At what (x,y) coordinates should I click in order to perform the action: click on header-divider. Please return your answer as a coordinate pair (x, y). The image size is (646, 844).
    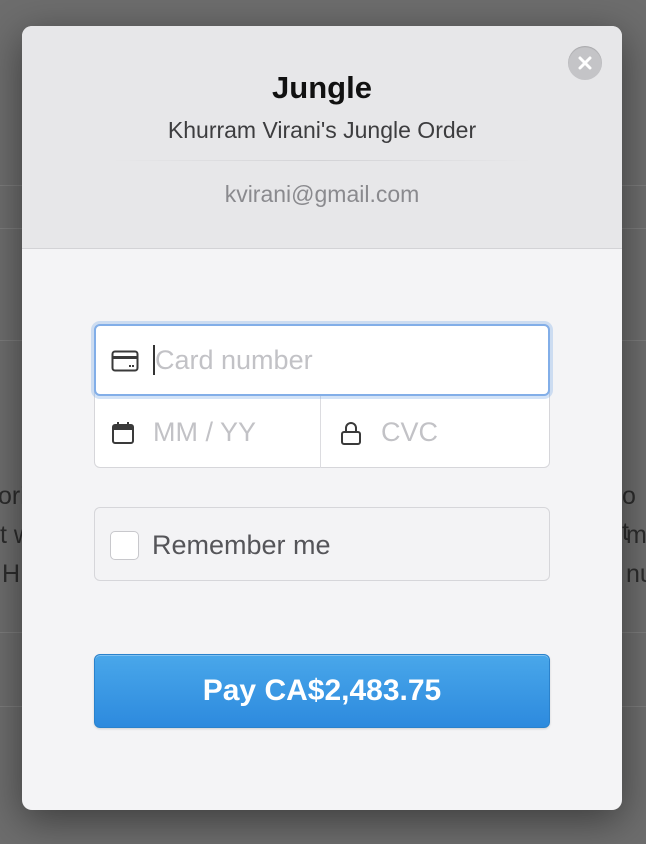
    Looking at the image, I should click on (322, 160).